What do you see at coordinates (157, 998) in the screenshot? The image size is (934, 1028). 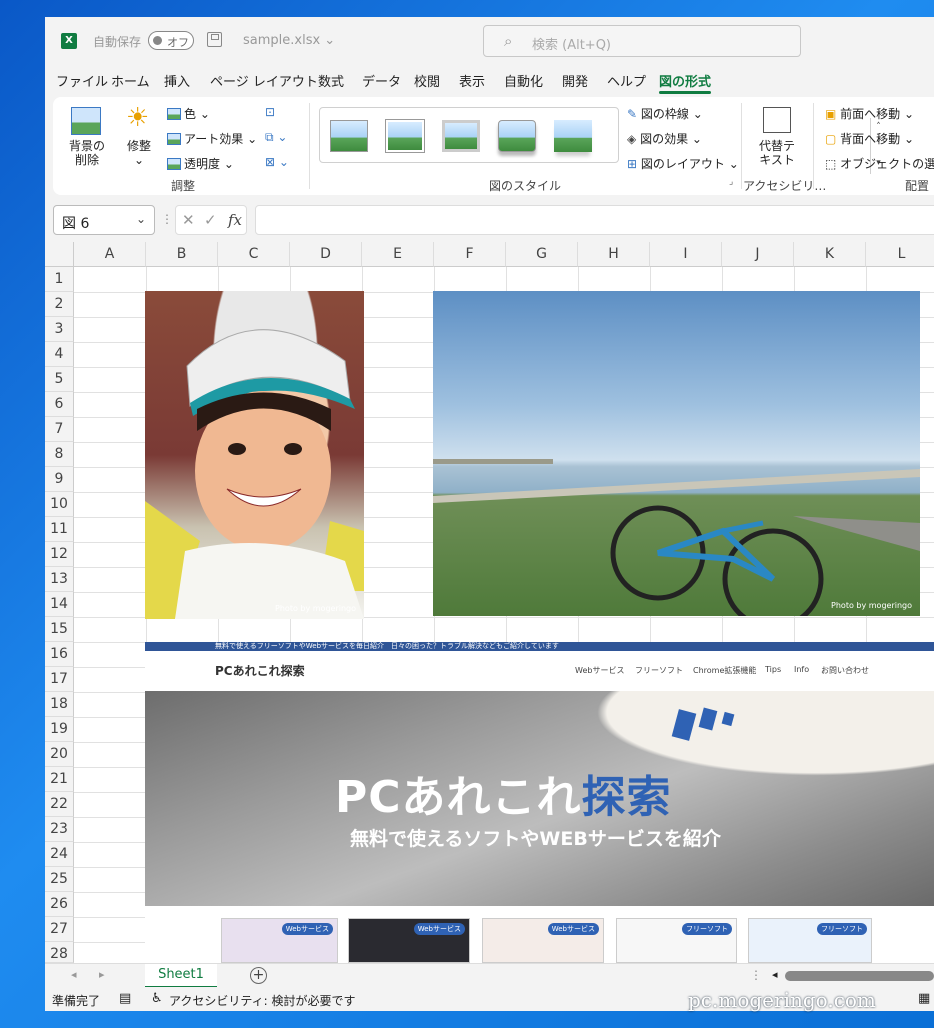 I see `accessibility-icon: ♿` at bounding box center [157, 998].